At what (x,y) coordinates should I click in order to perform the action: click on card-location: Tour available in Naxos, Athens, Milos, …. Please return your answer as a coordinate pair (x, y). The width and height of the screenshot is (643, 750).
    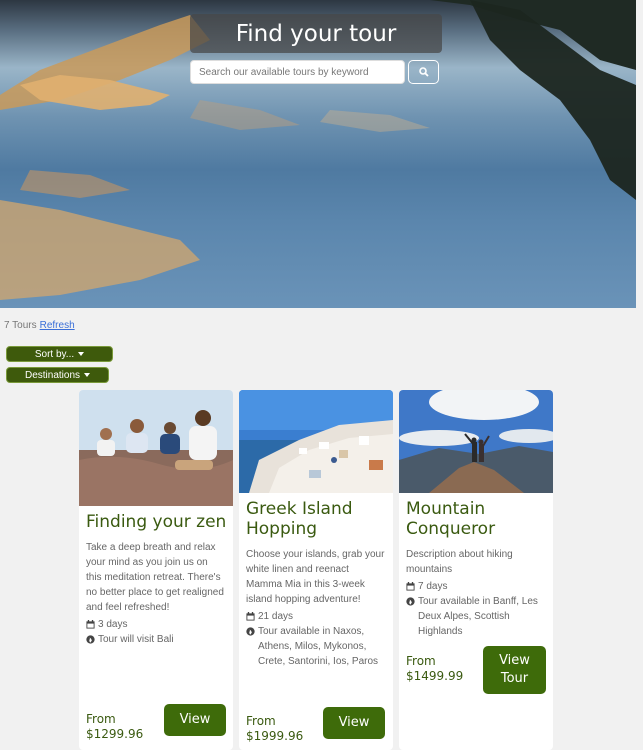
    Looking at the image, I should click on (316, 646).